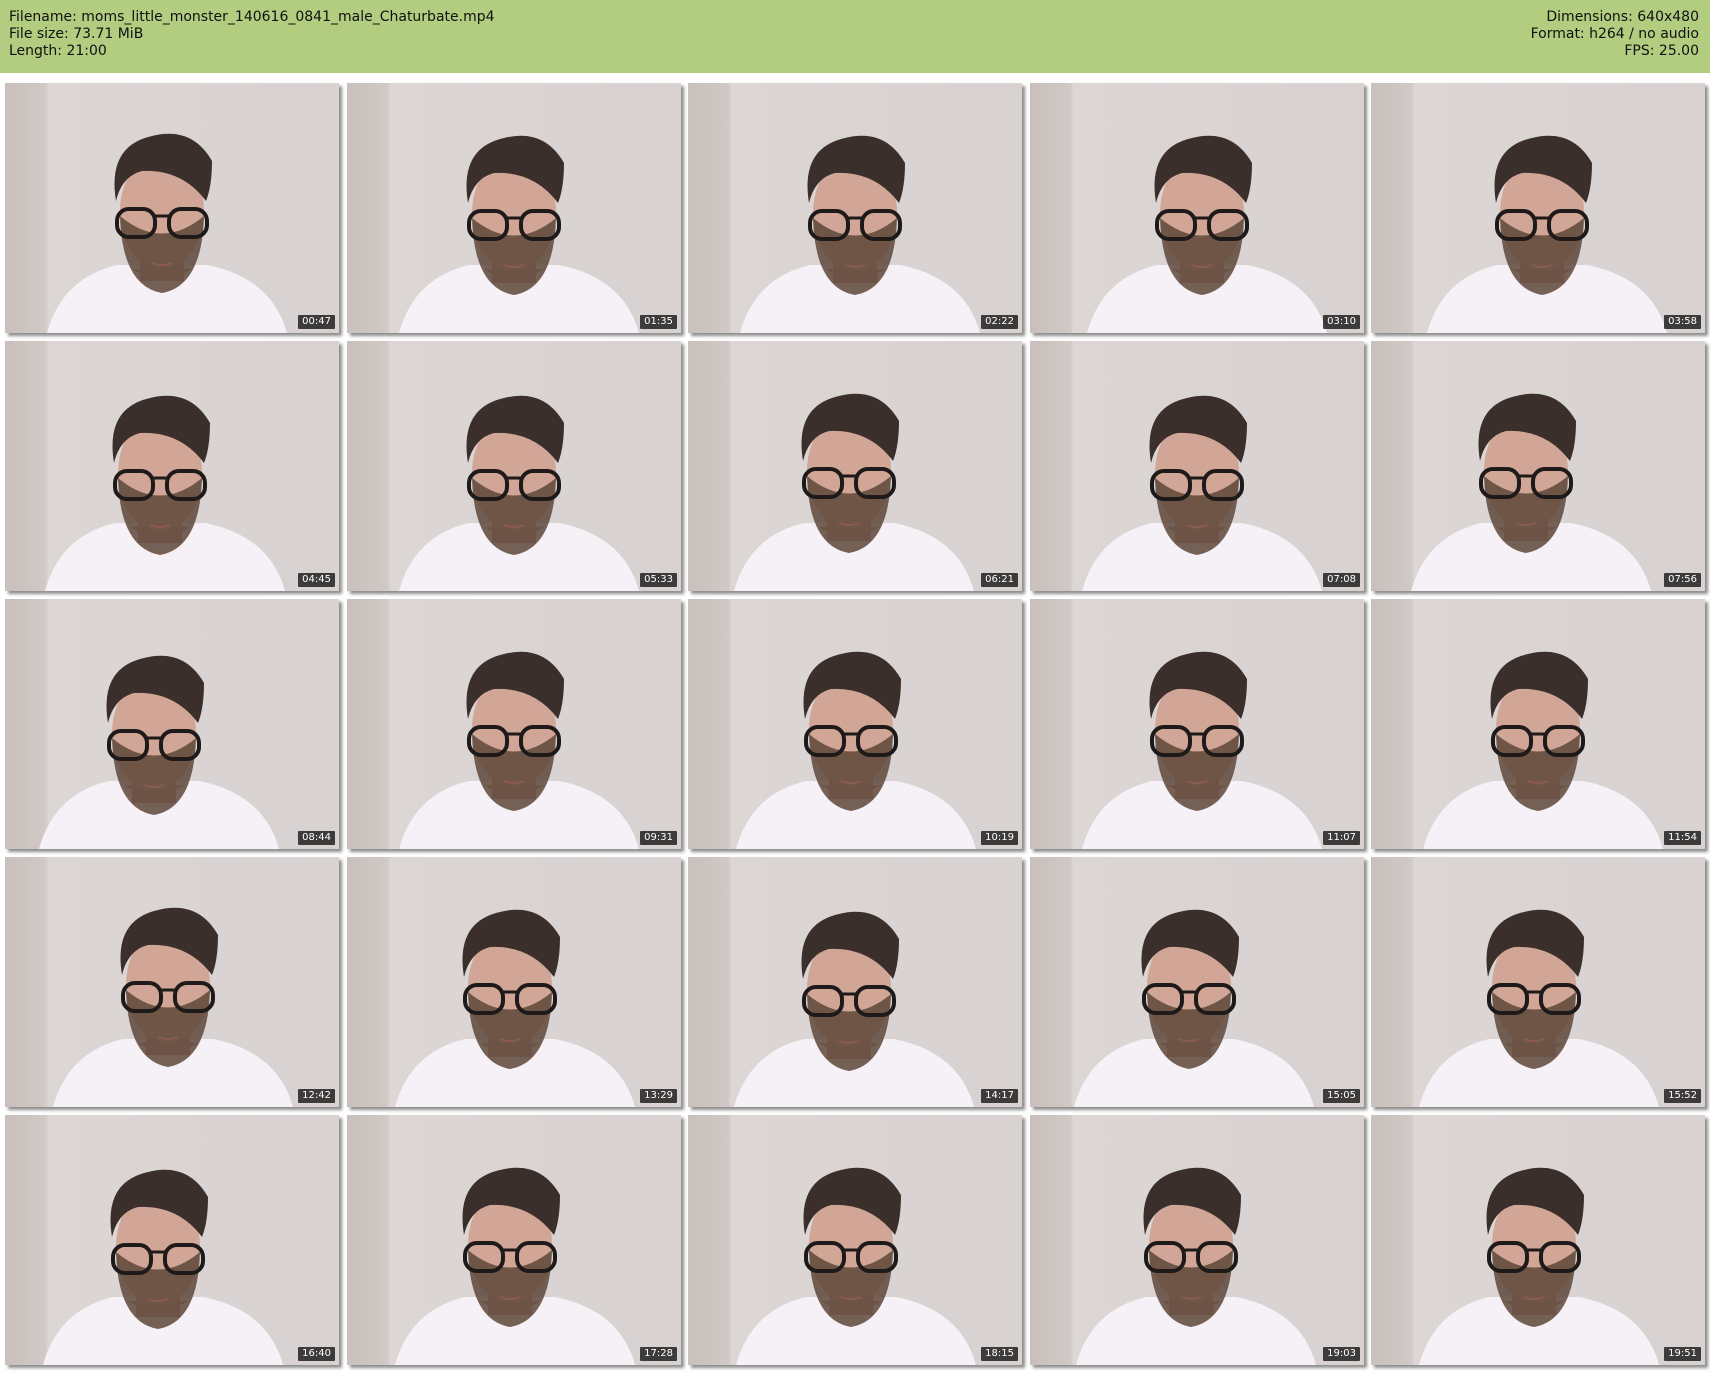 The height and width of the screenshot is (1373, 1710). I want to click on thumbnail: 15:05, so click(1197, 982).